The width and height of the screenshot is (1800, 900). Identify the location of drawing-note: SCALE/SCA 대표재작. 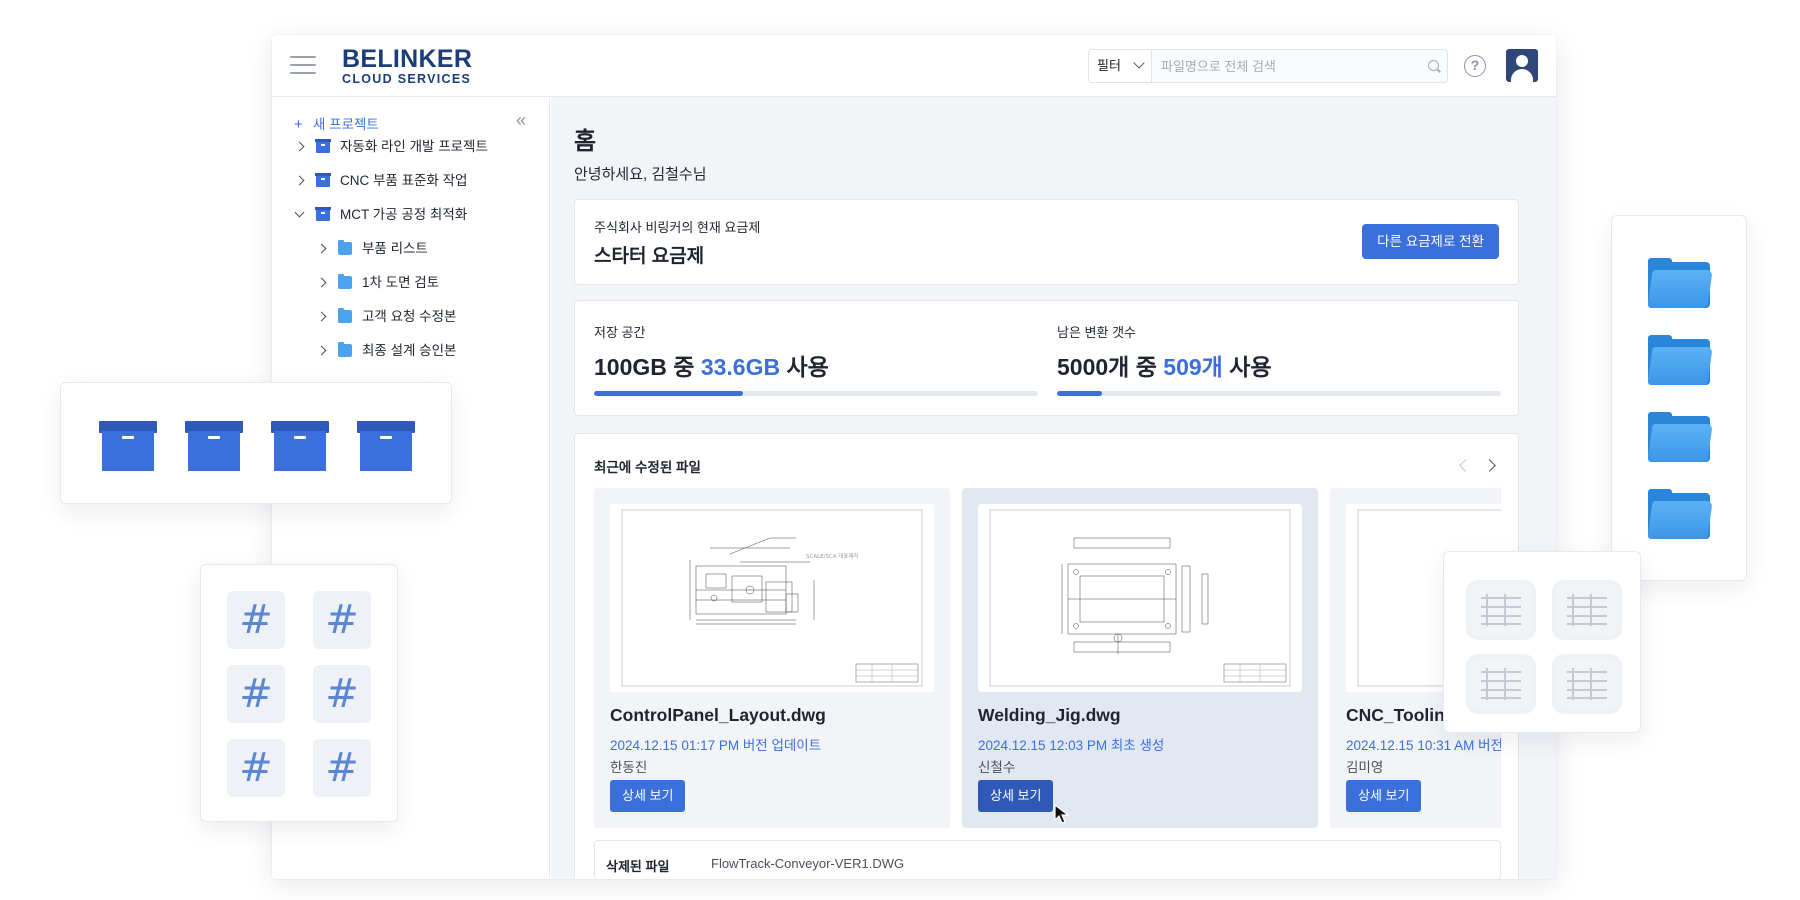
(832, 556).